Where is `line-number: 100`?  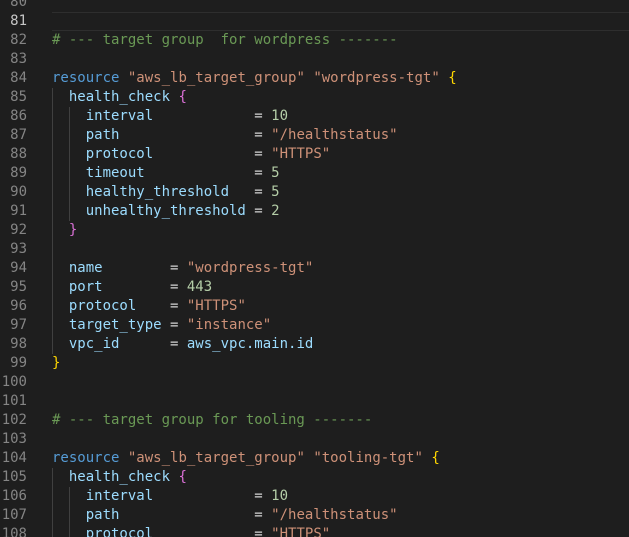 line-number: 100 is located at coordinates (14, 382).